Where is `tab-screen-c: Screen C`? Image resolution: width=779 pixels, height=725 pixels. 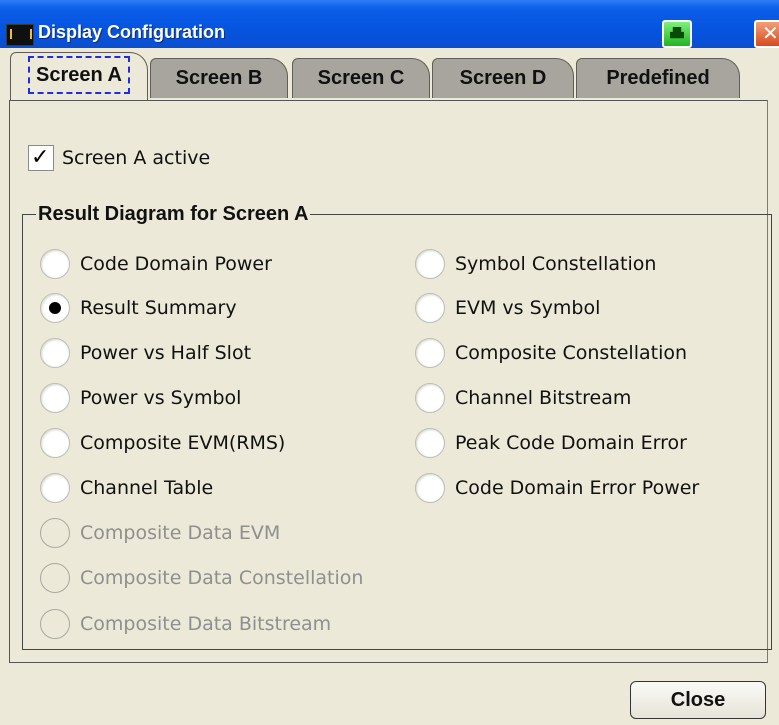
tab-screen-c: Screen C is located at coordinates (361, 78).